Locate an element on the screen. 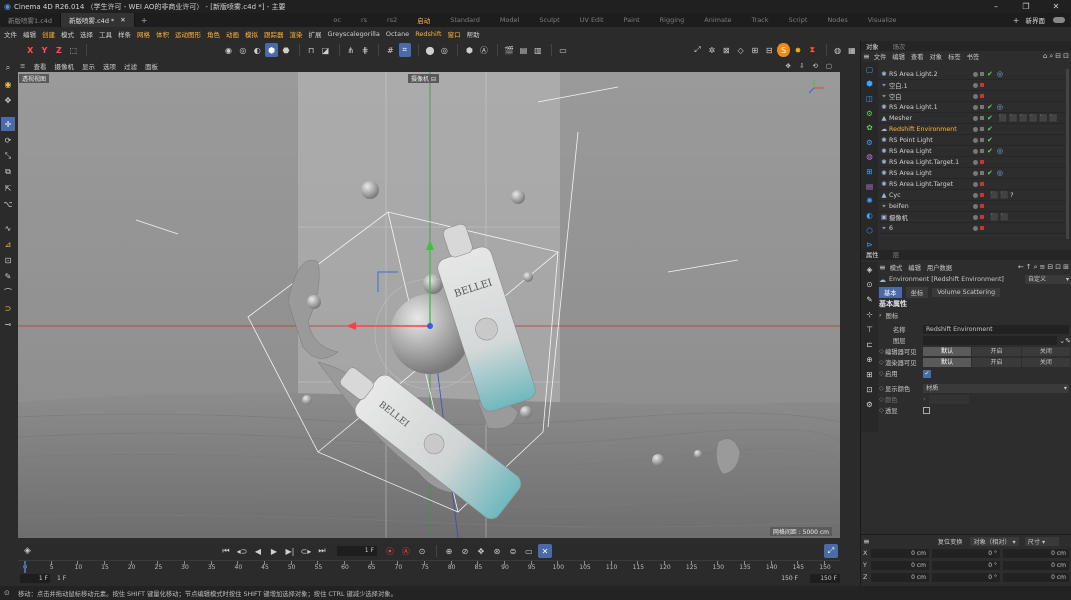 The height and width of the screenshot is (600, 1071). color-field is located at coordinates (949, 399).